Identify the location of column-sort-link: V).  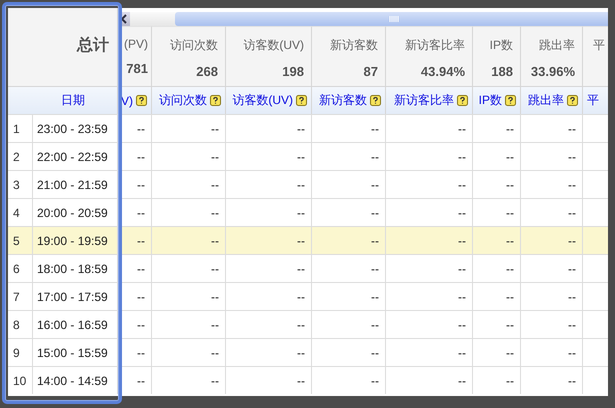
(127, 101).